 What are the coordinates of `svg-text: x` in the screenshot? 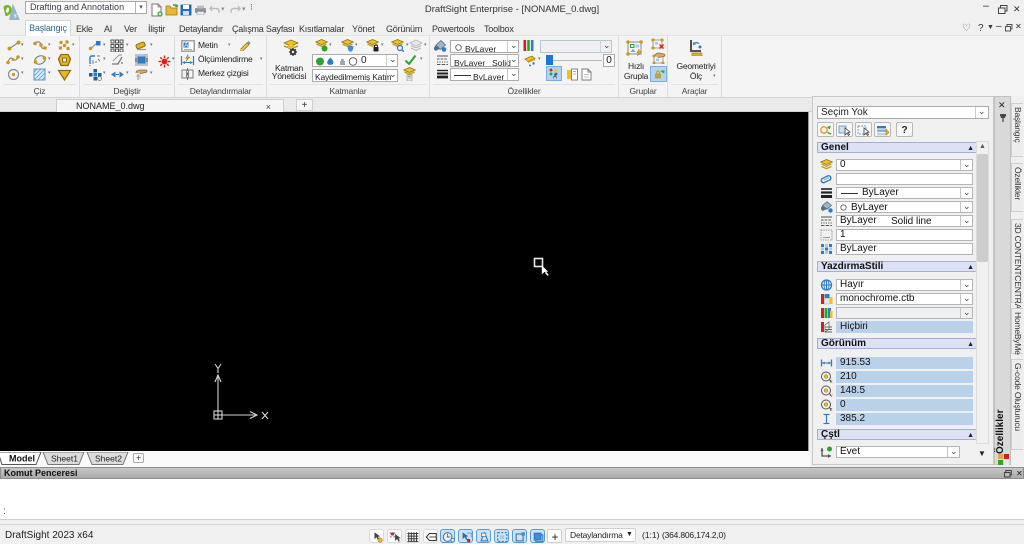 It's located at (831, 381).